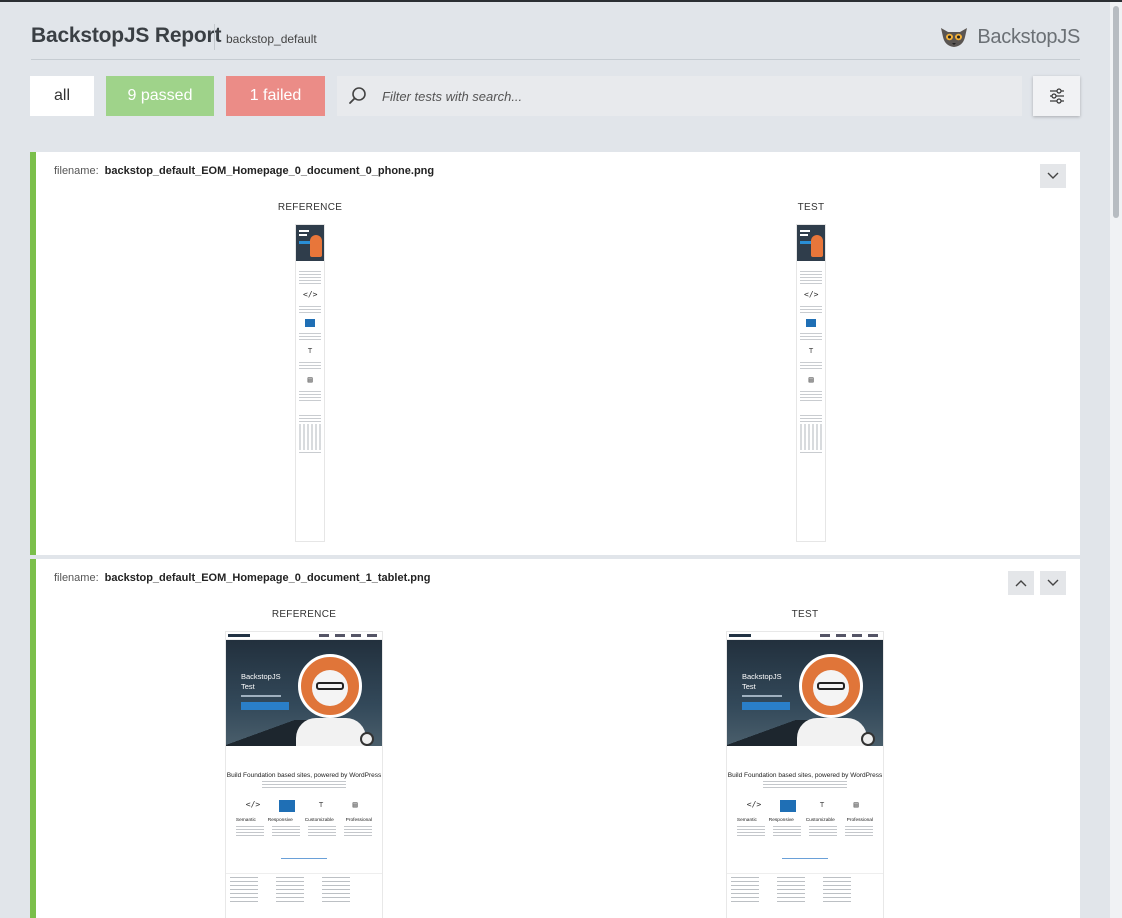 Image resolution: width=1122 pixels, height=918 pixels. I want to click on scroll-thumb, so click(1116, 112).